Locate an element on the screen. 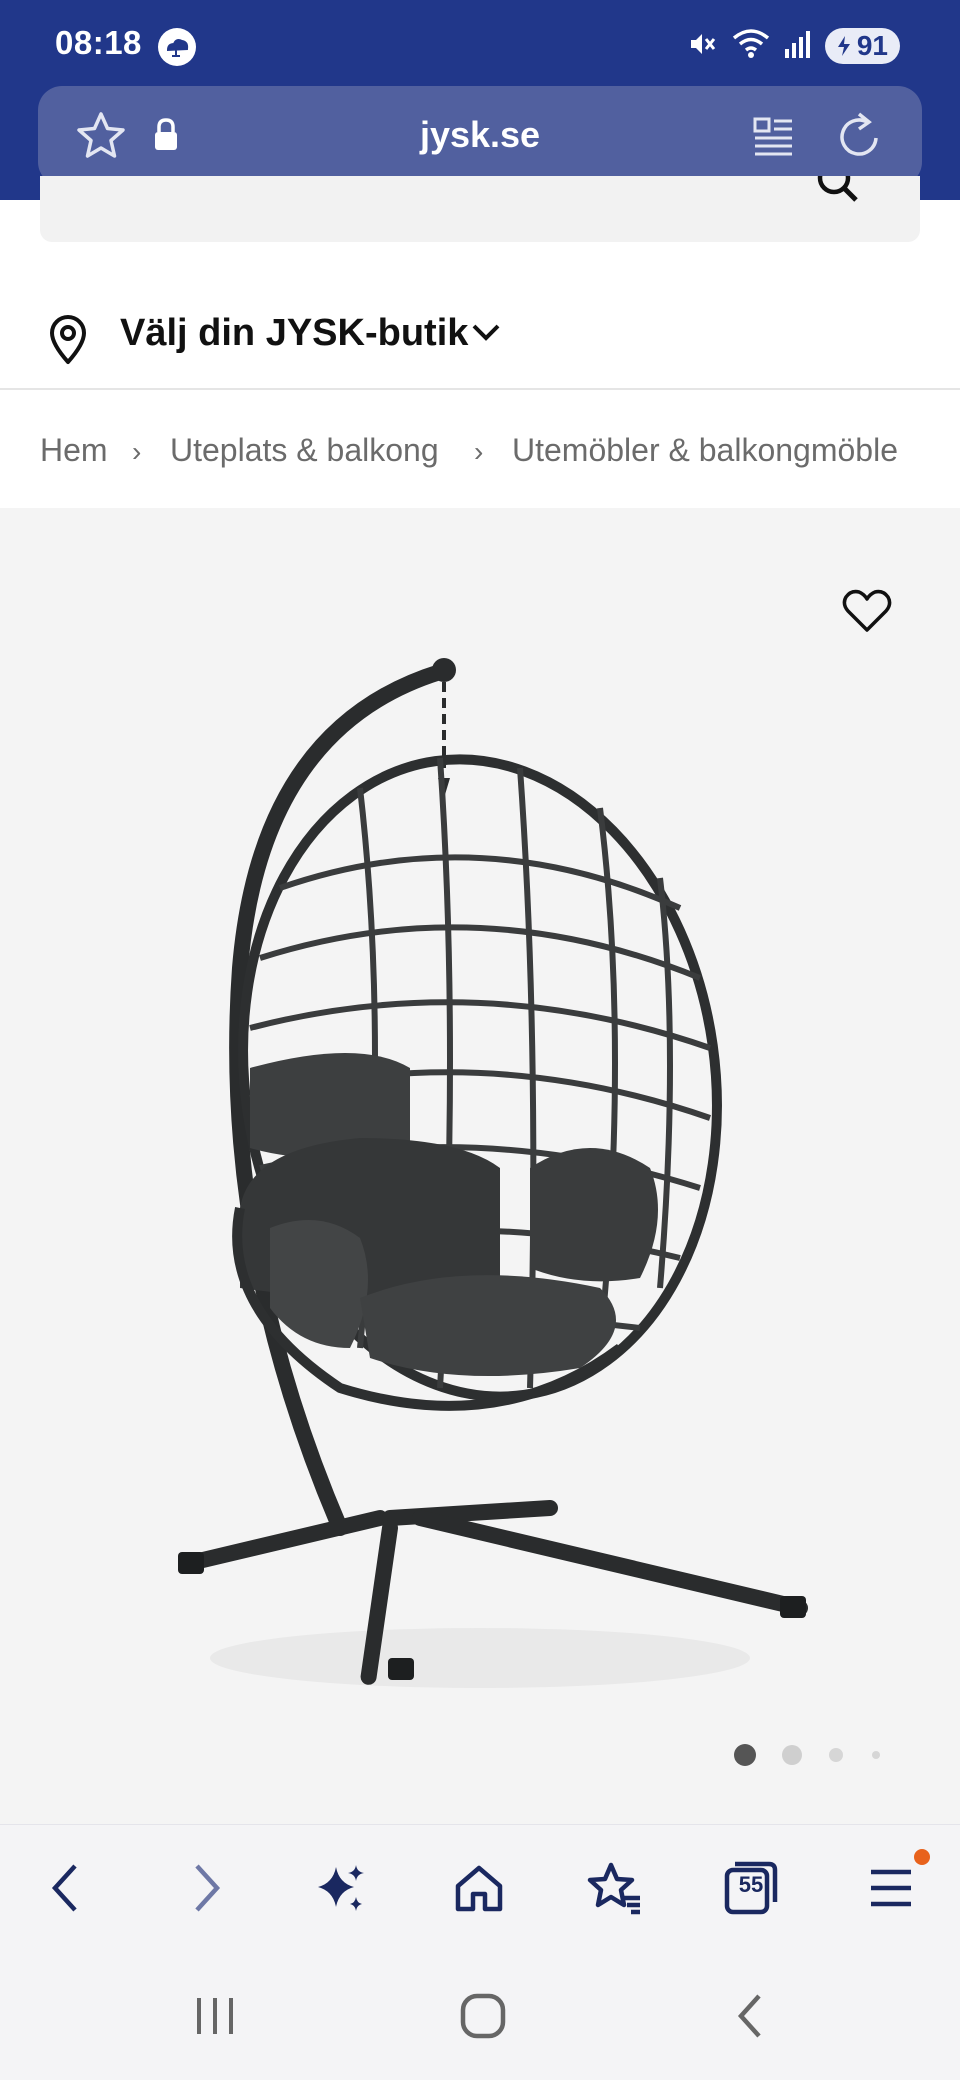 The width and height of the screenshot is (960, 2080). forward-icon is located at coordinates (207, 1888).